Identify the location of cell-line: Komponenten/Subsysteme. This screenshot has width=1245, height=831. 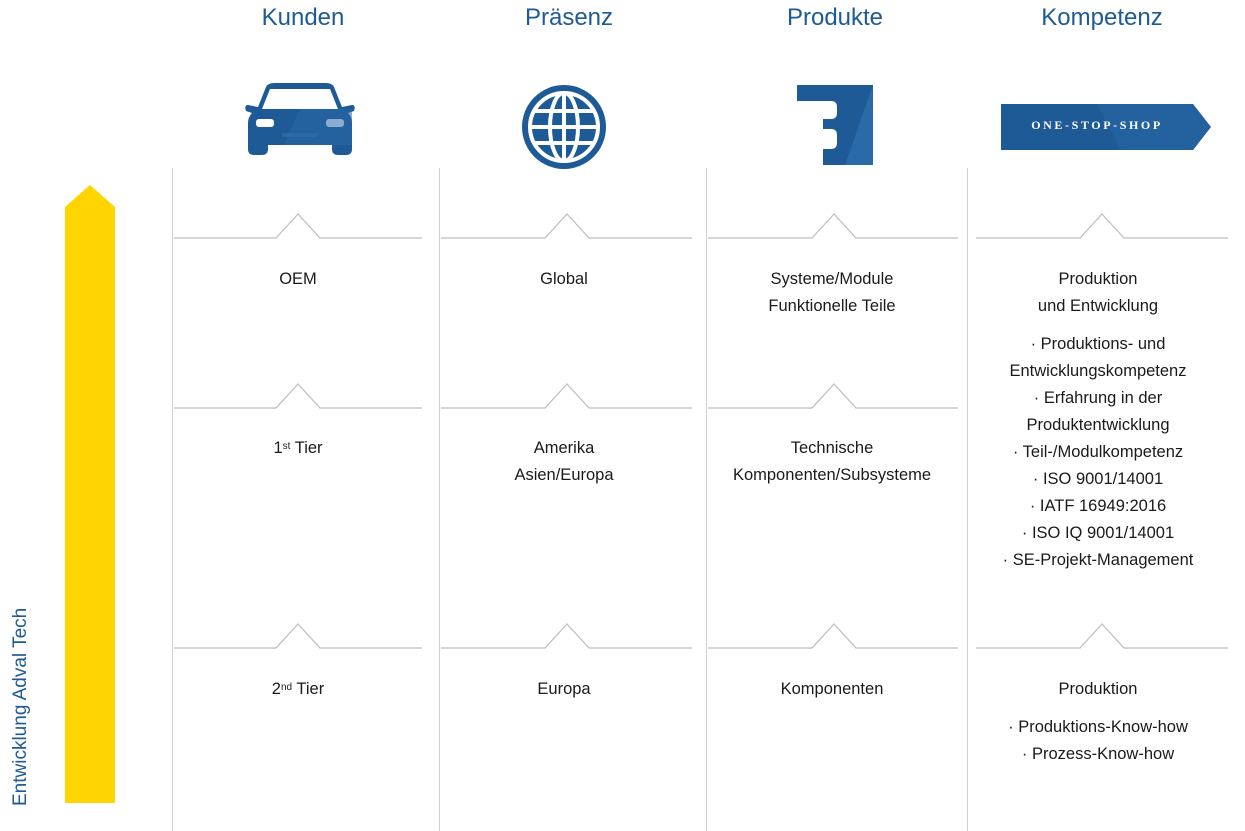
(832, 475).